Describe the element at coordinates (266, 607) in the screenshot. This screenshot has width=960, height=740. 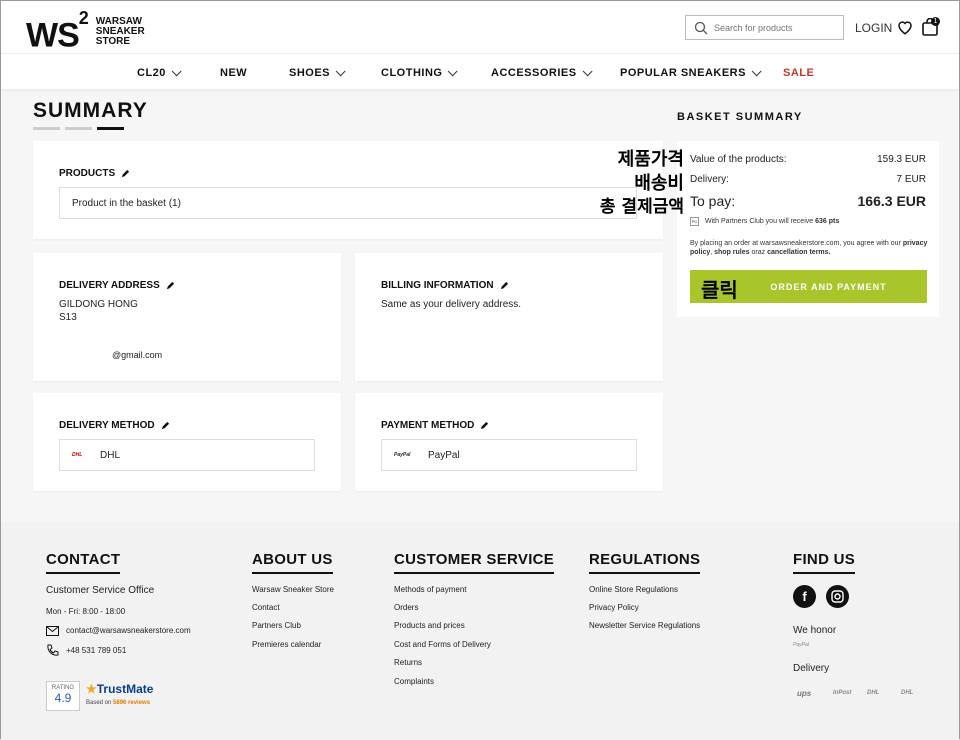
I see `footer-link: Contact` at that location.